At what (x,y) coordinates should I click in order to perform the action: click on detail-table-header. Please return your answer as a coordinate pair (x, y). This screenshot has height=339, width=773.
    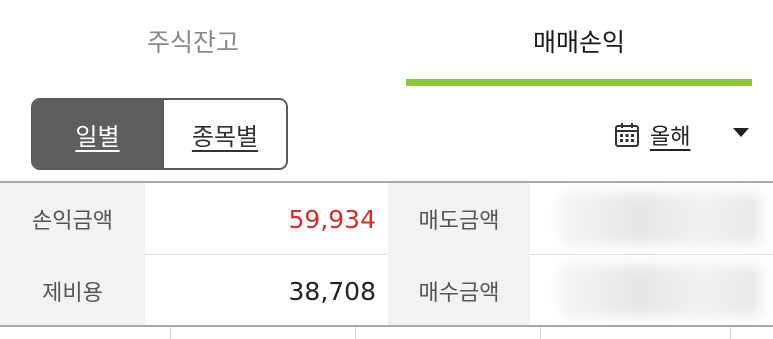
    Looking at the image, I should click on (386, 333).